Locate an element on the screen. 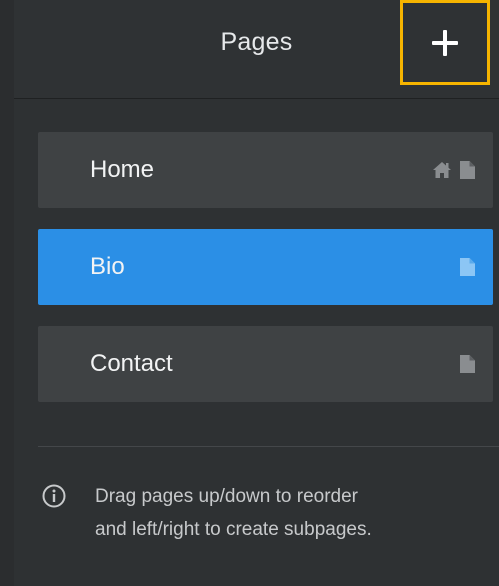 This screenshot has width=499, height=586. hint-line-2: and left/right to create subpages. is located at coordinates (233, 529).